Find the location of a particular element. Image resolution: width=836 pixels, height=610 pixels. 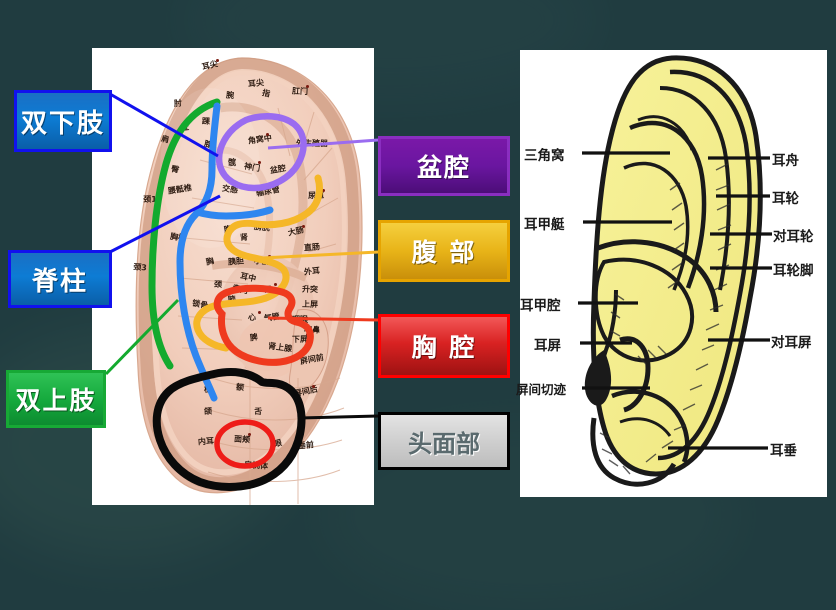

anatomy-label-antihelix: 对耳轮 is located at coordinates (793, 237).